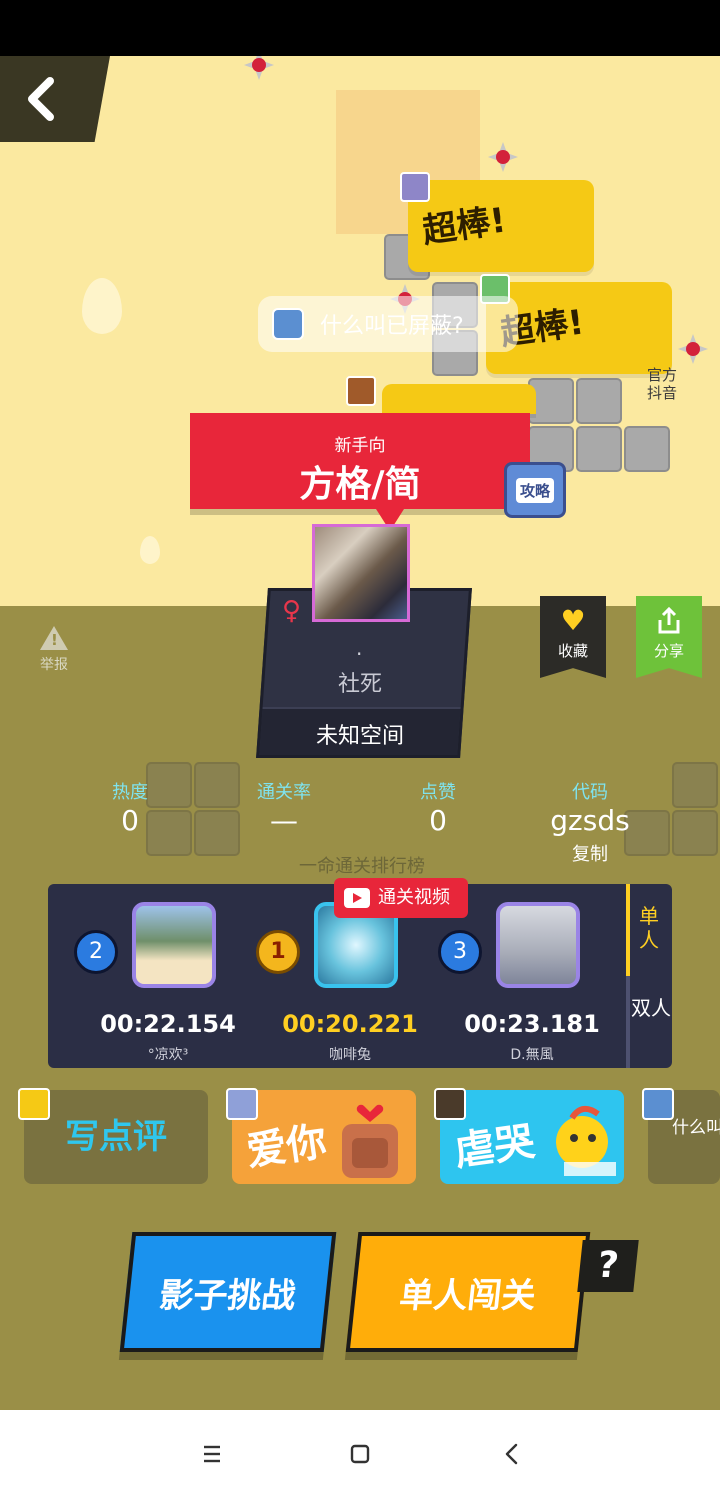  I want to click on clear-video-label: 通关视频, so click(414, 897).